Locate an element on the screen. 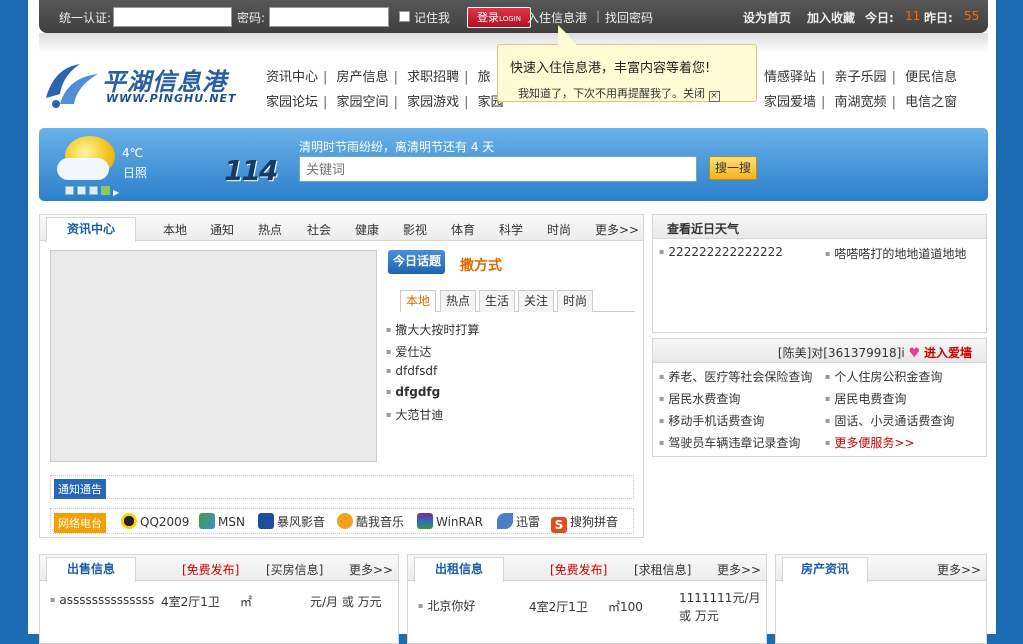 The image size is (1023, 644). today-count: 11 is located at coordinates (913, 16).